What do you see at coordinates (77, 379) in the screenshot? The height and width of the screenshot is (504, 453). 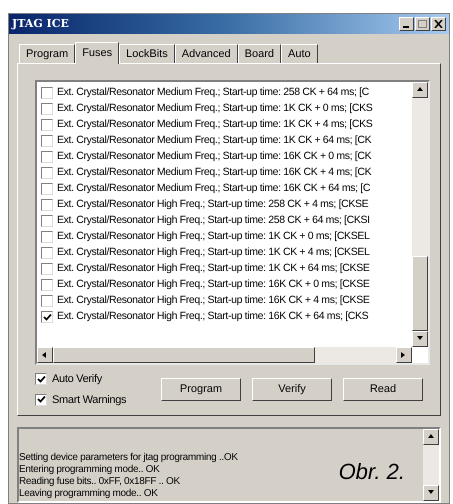 I see `option-label: Auto Verify` at bounding box center [77, 379].